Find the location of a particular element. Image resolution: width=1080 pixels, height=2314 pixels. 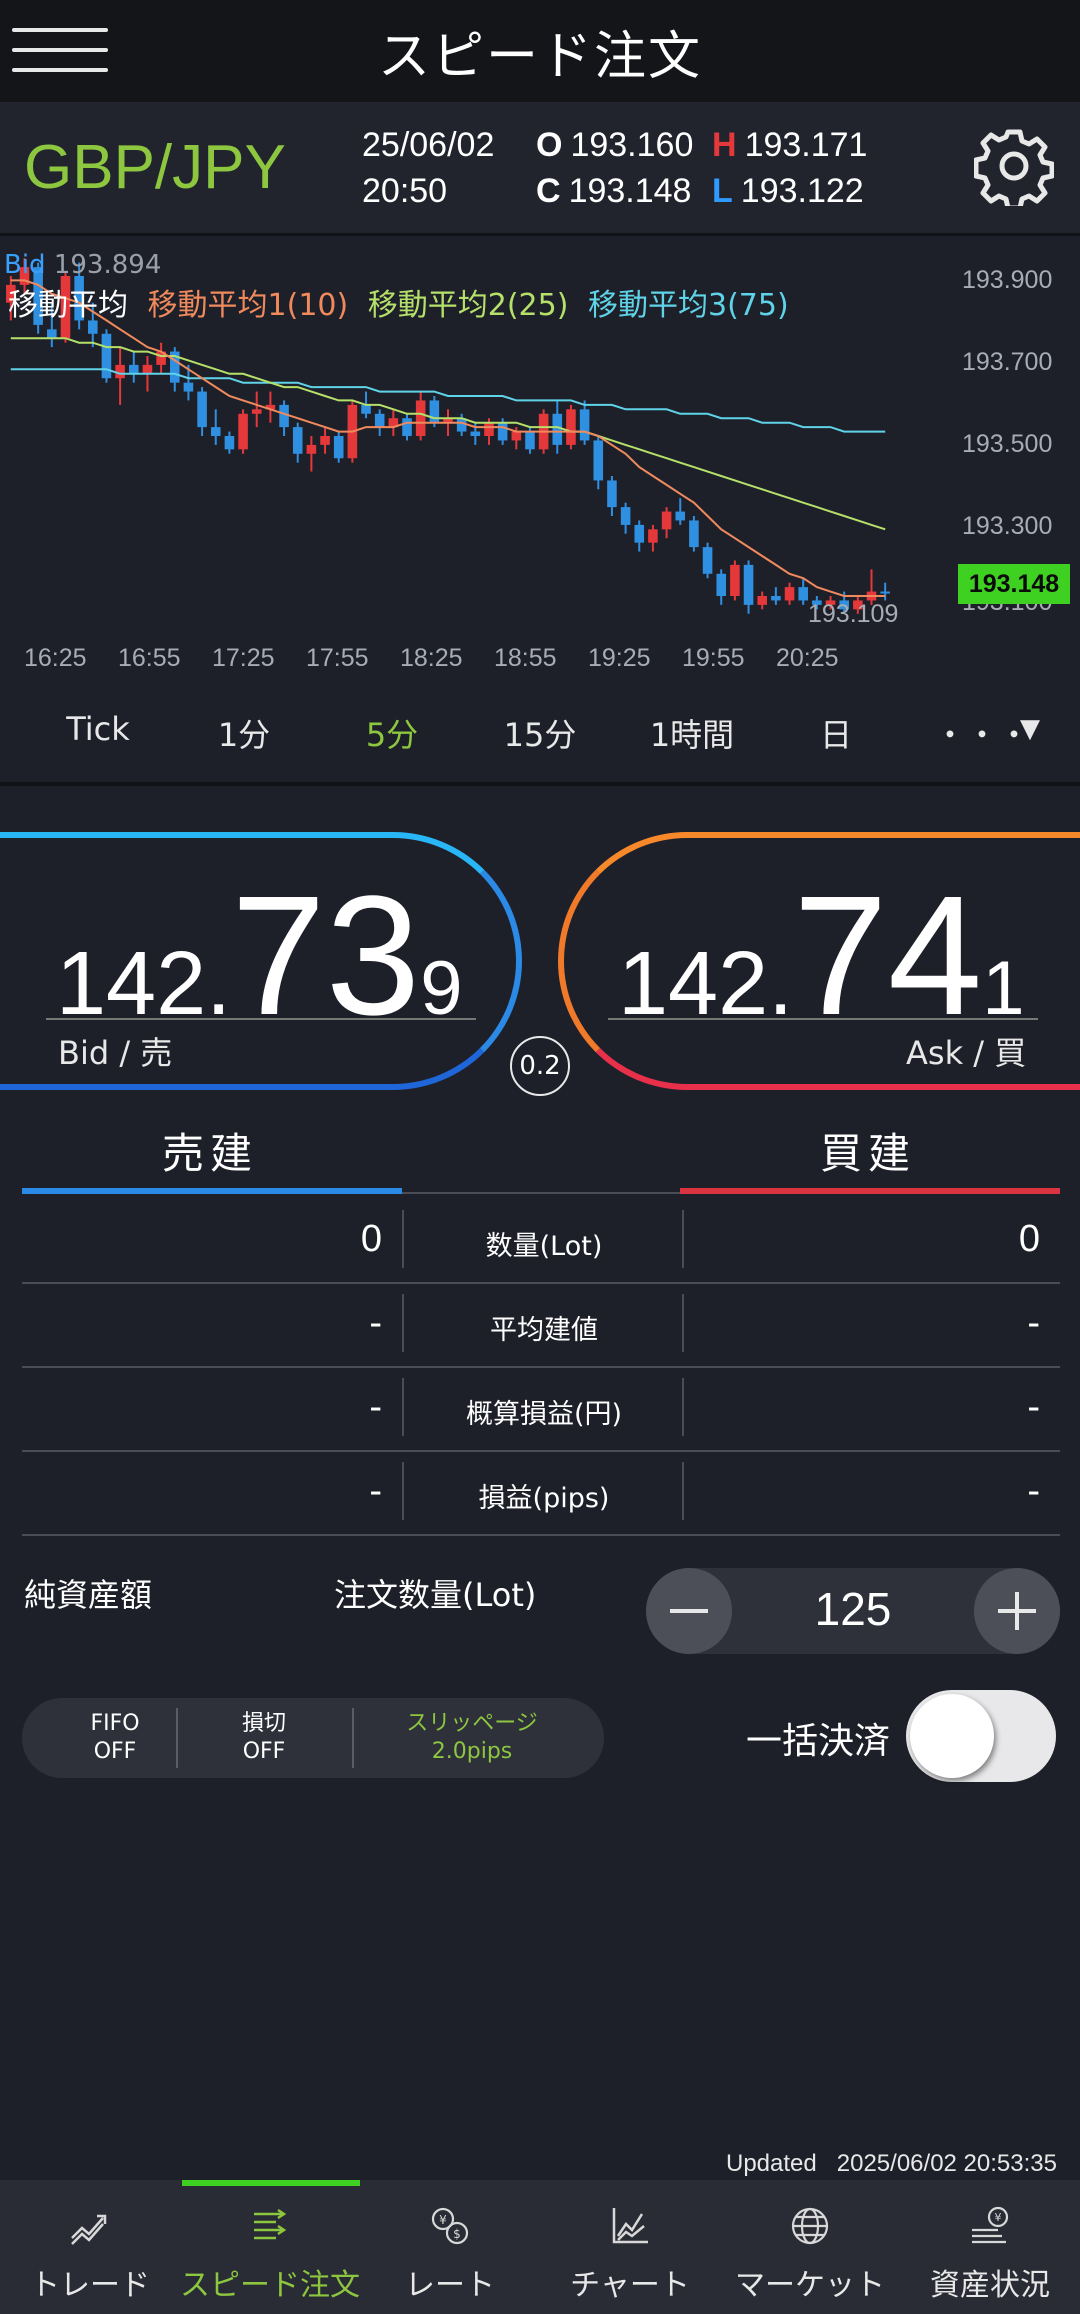

nav-chart: チャート is located at coordinates (630, 2247).